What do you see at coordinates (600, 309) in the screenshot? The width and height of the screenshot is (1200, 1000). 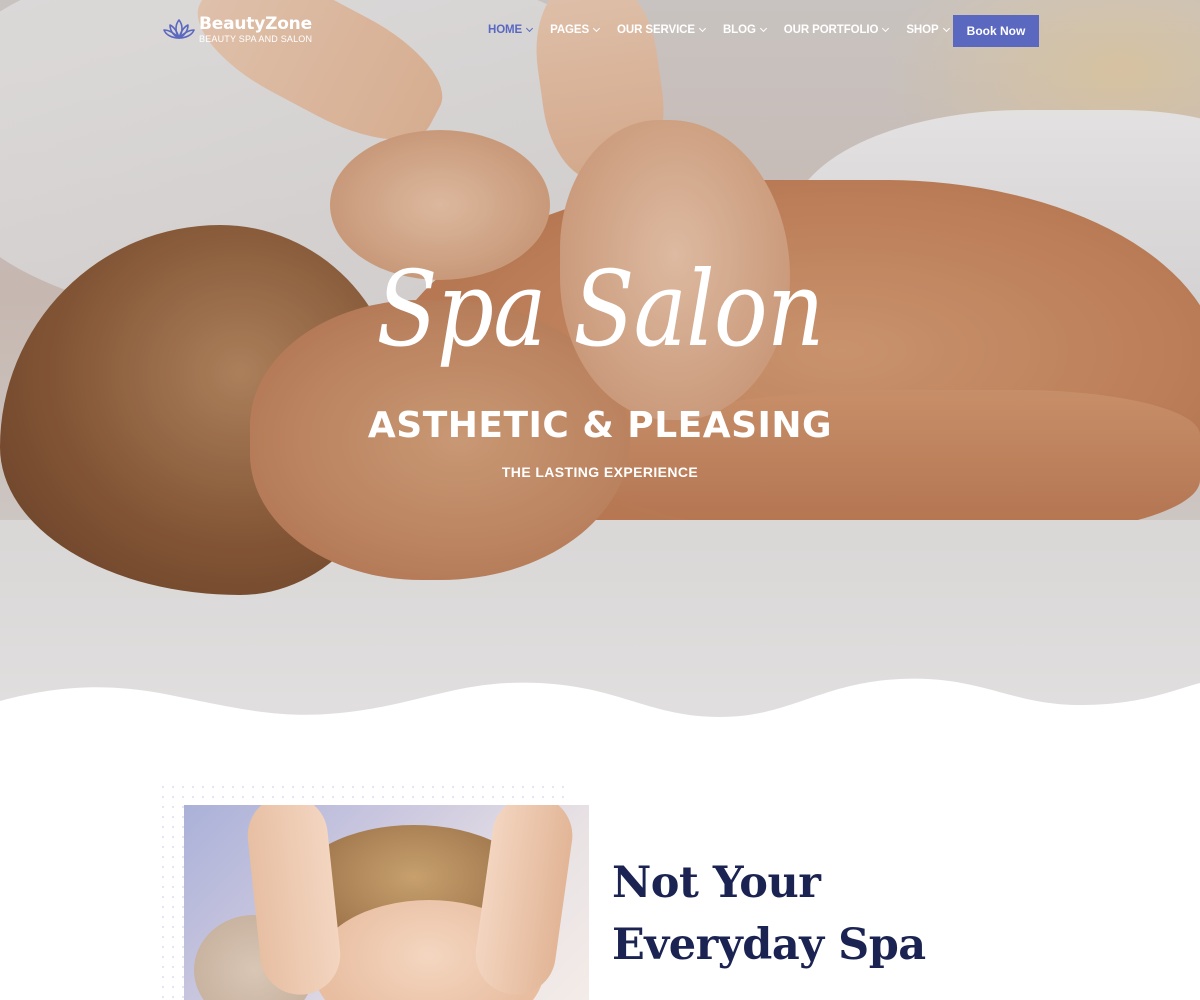 I see `hero-title: Spa Salon` at bounding box center [600, 309].